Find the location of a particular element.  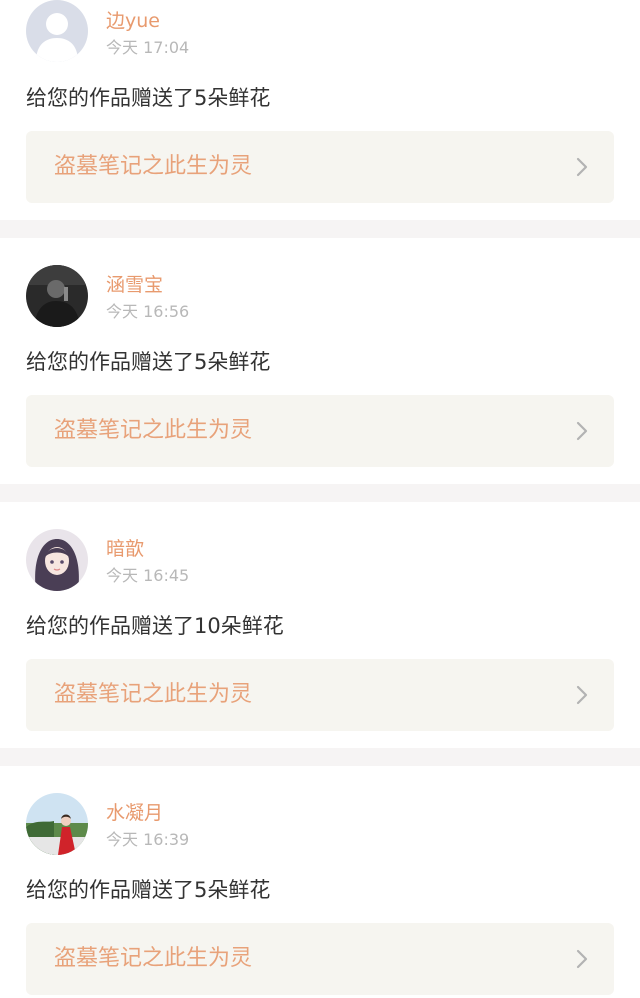

username: 水凝月 is located at coordinates (134, 813).